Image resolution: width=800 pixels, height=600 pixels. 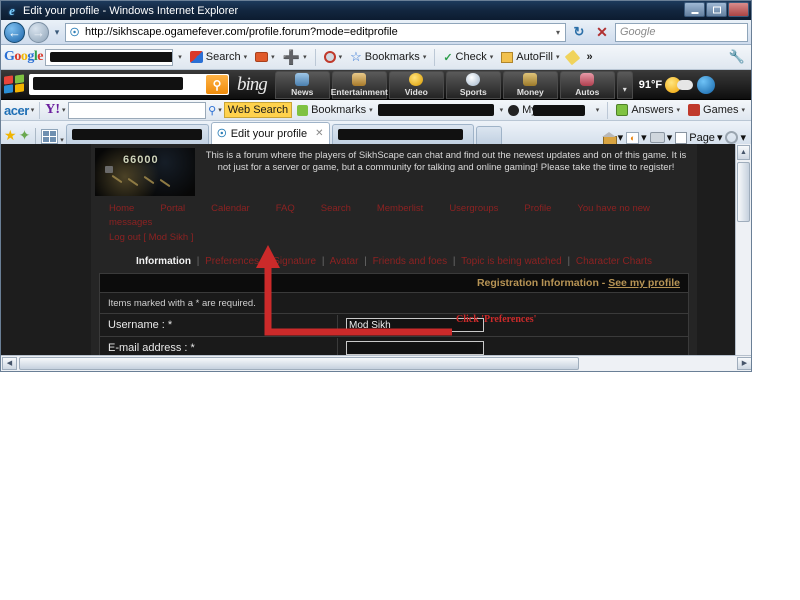 What do you see at coordinates (437, 110) in the screenshot?
I see `redacted-toolbar-item` at bounding box center [437, 110].